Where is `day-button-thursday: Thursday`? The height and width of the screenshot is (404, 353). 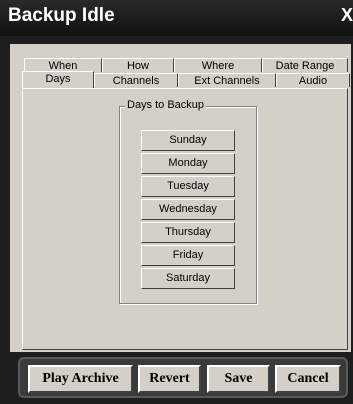
day-button-thursday: Thursday is located at coordinates (188, 232).